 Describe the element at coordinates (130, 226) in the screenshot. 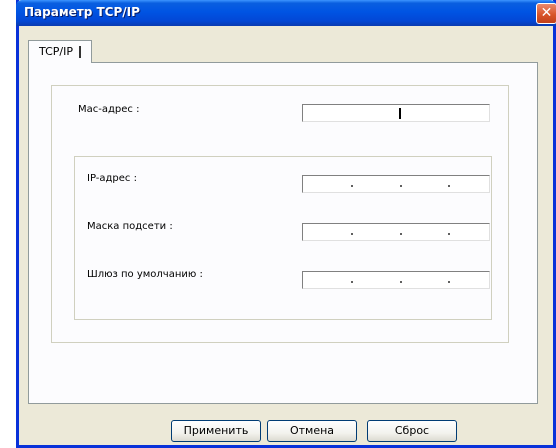

I see `subnet-mask-label: Маска подсети :` at that location.